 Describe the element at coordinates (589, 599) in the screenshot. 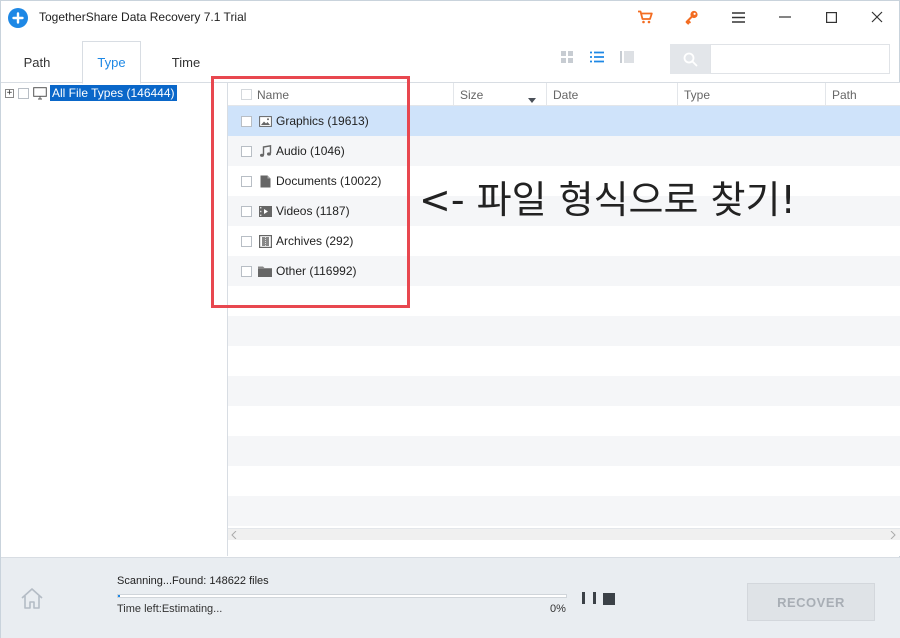

I see `pause-icon` at that location.